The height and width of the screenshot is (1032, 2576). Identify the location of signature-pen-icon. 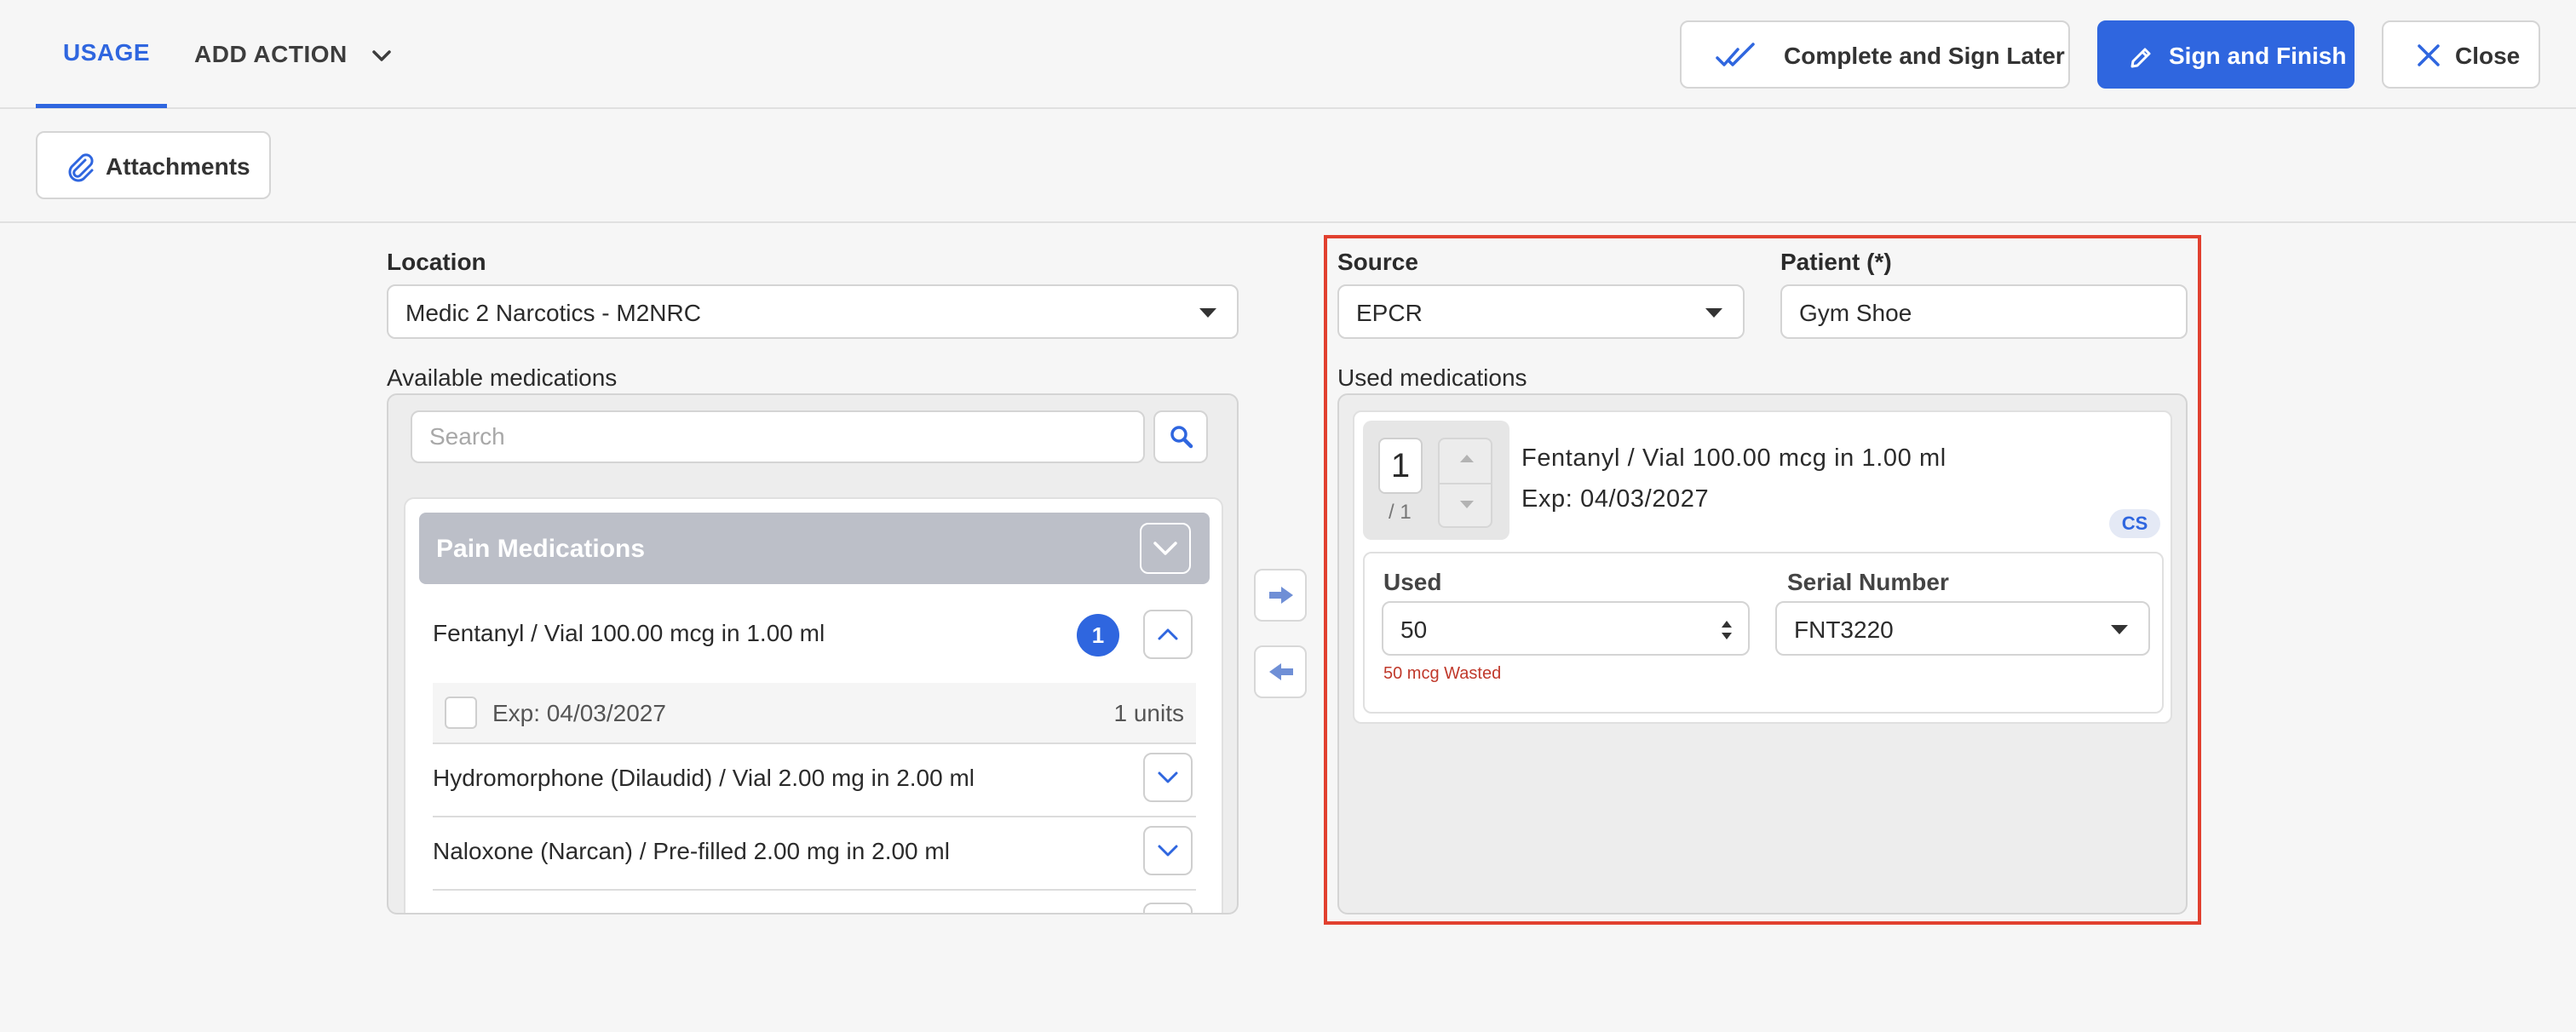
(2140, 58).